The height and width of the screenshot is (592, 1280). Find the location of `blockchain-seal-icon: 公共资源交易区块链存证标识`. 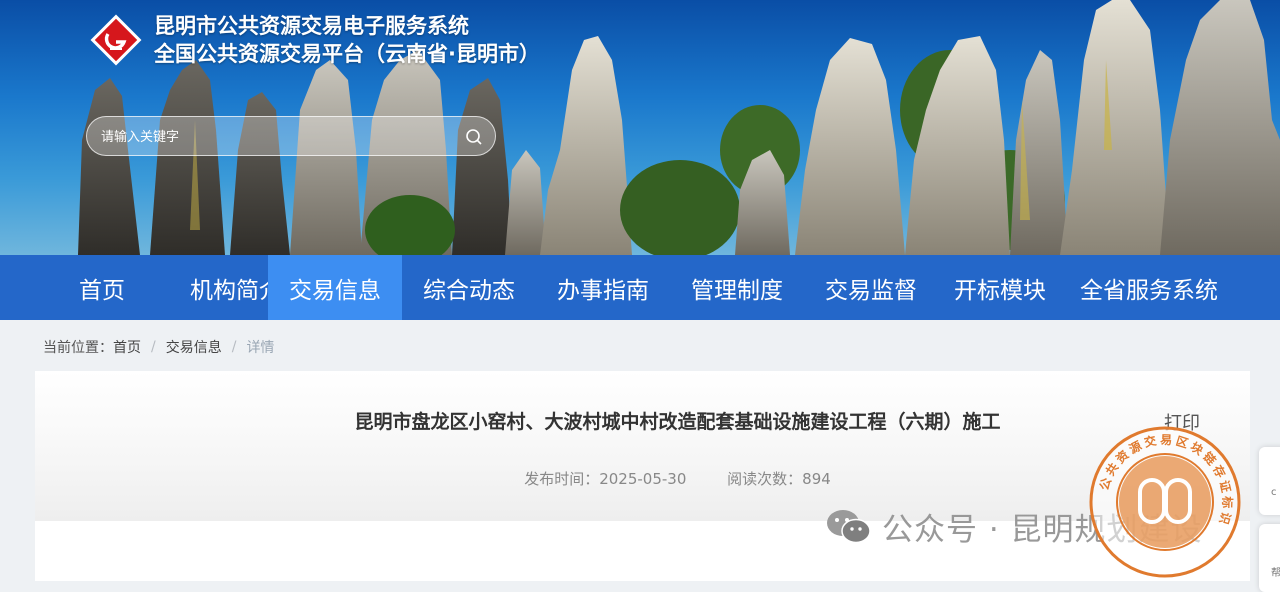

blockchain-seal-icon: 公共资源交易区块链存证标识 is located at coordinates (1165, 502).